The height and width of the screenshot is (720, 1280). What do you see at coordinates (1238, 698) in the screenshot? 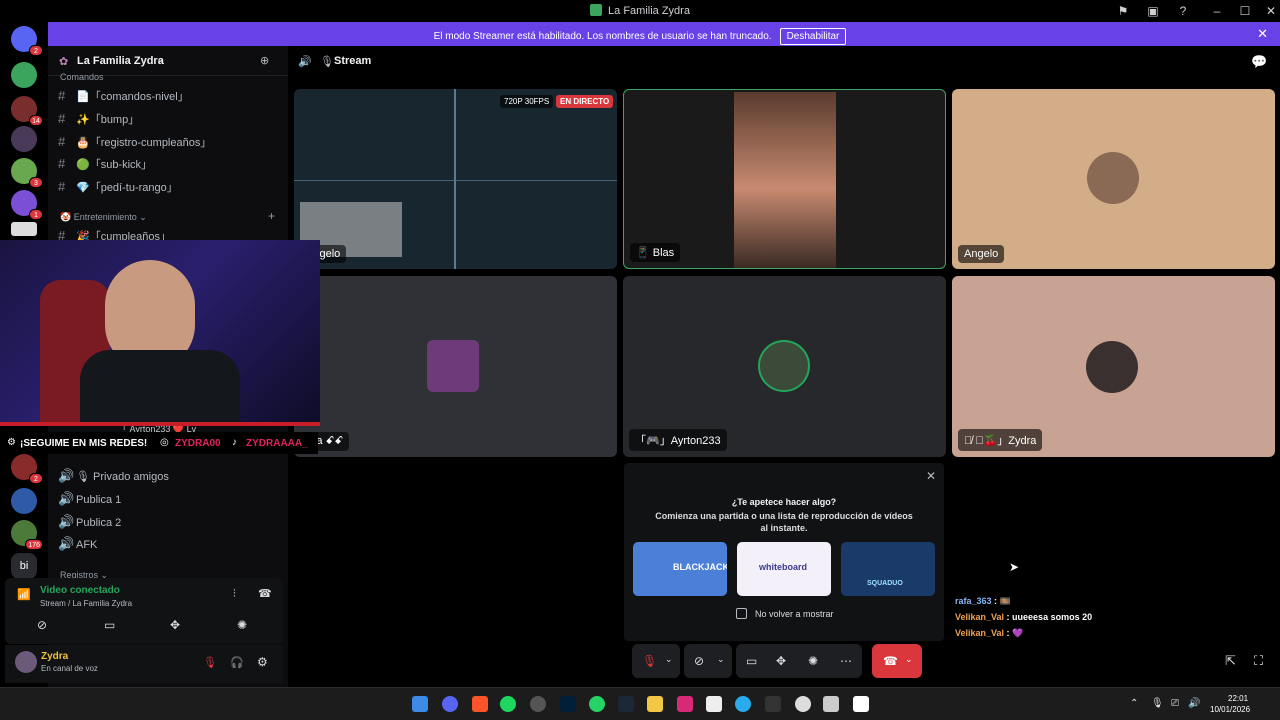
I see `clock-time: 22:01` at bounding box center [1238, 698].